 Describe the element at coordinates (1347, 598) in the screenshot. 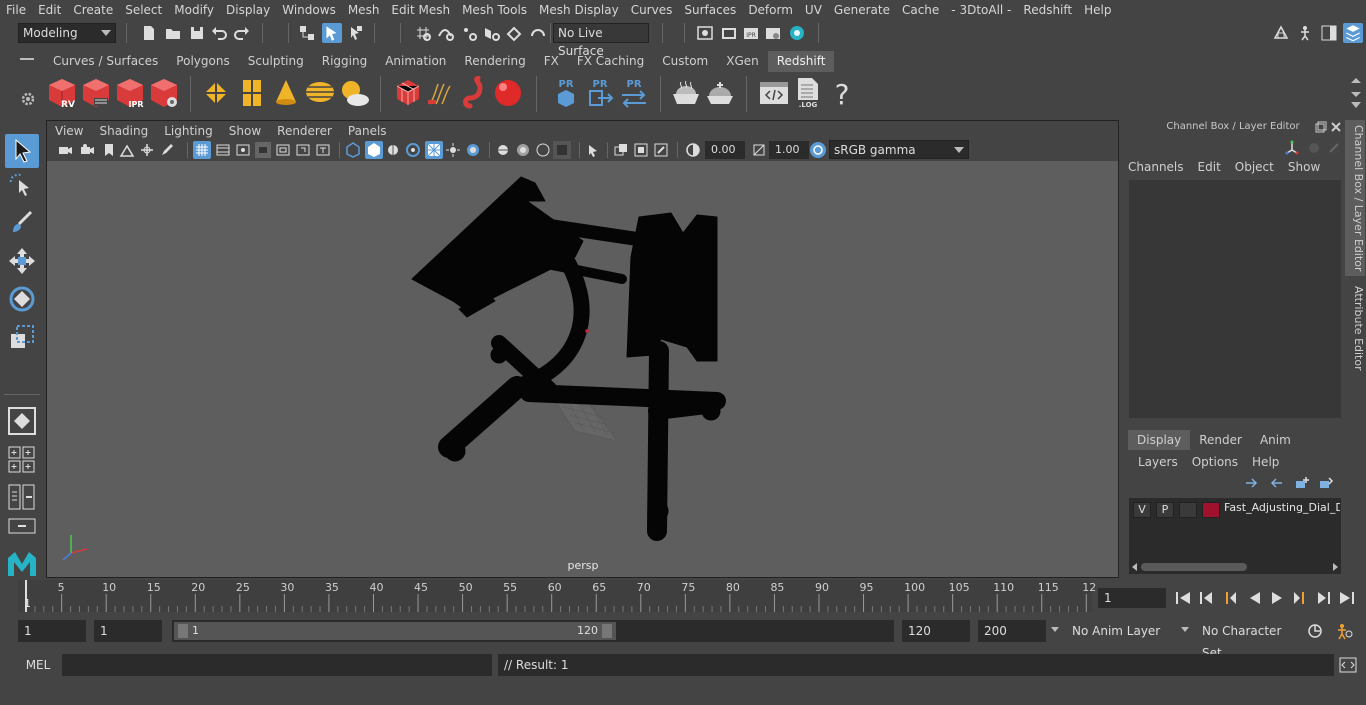

I see `go-to-end-icon` at that location.